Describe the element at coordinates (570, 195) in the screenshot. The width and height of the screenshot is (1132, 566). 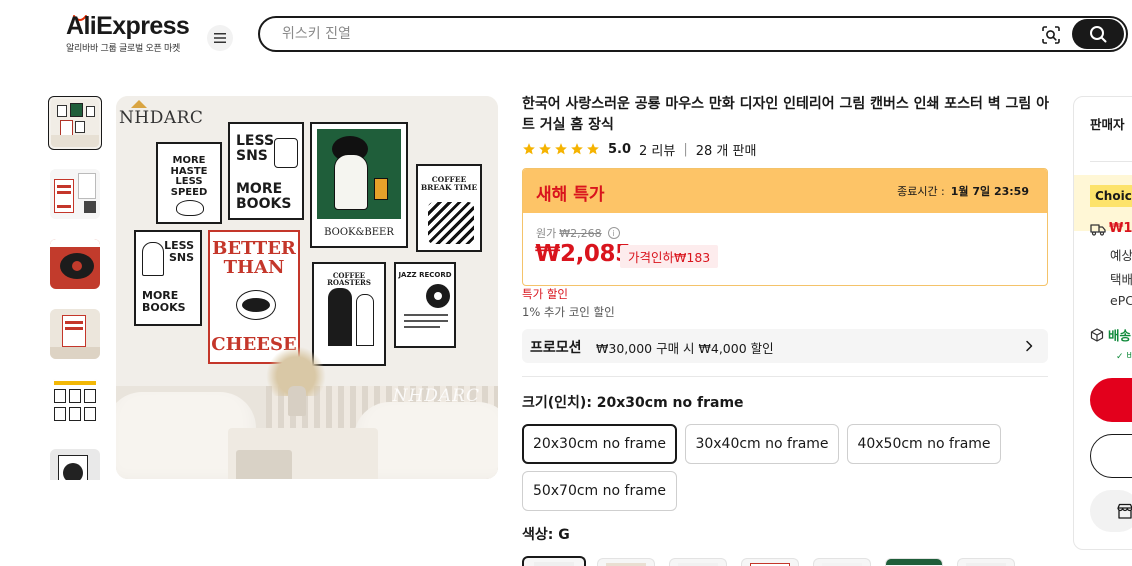
I see `deal-title: 새해 특가` at that location.